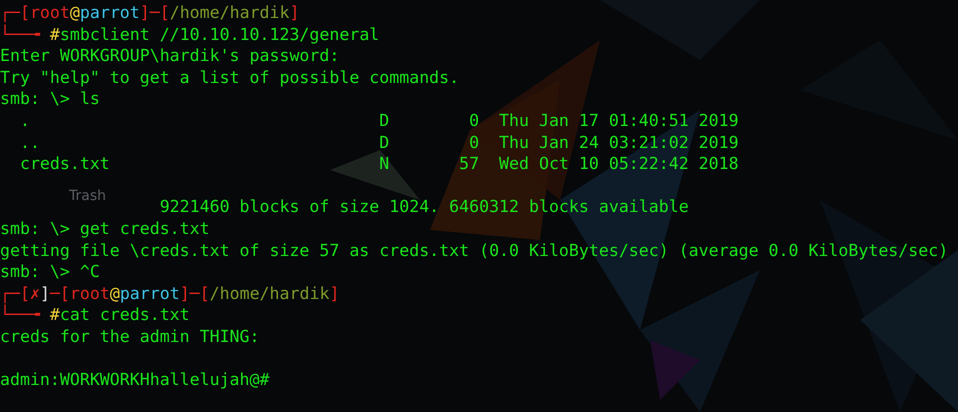 The image size is (958, 412). I want to click on output-line: .. D 0 Thu Jan 24 03:21:02 2019, so click(378, 143).